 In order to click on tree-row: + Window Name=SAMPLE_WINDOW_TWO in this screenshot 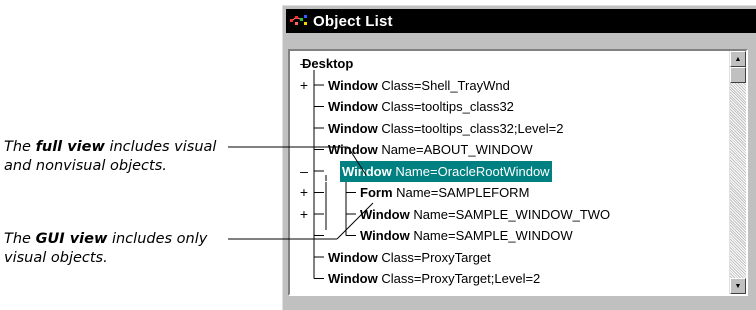, I will do `click(510, 214)`.